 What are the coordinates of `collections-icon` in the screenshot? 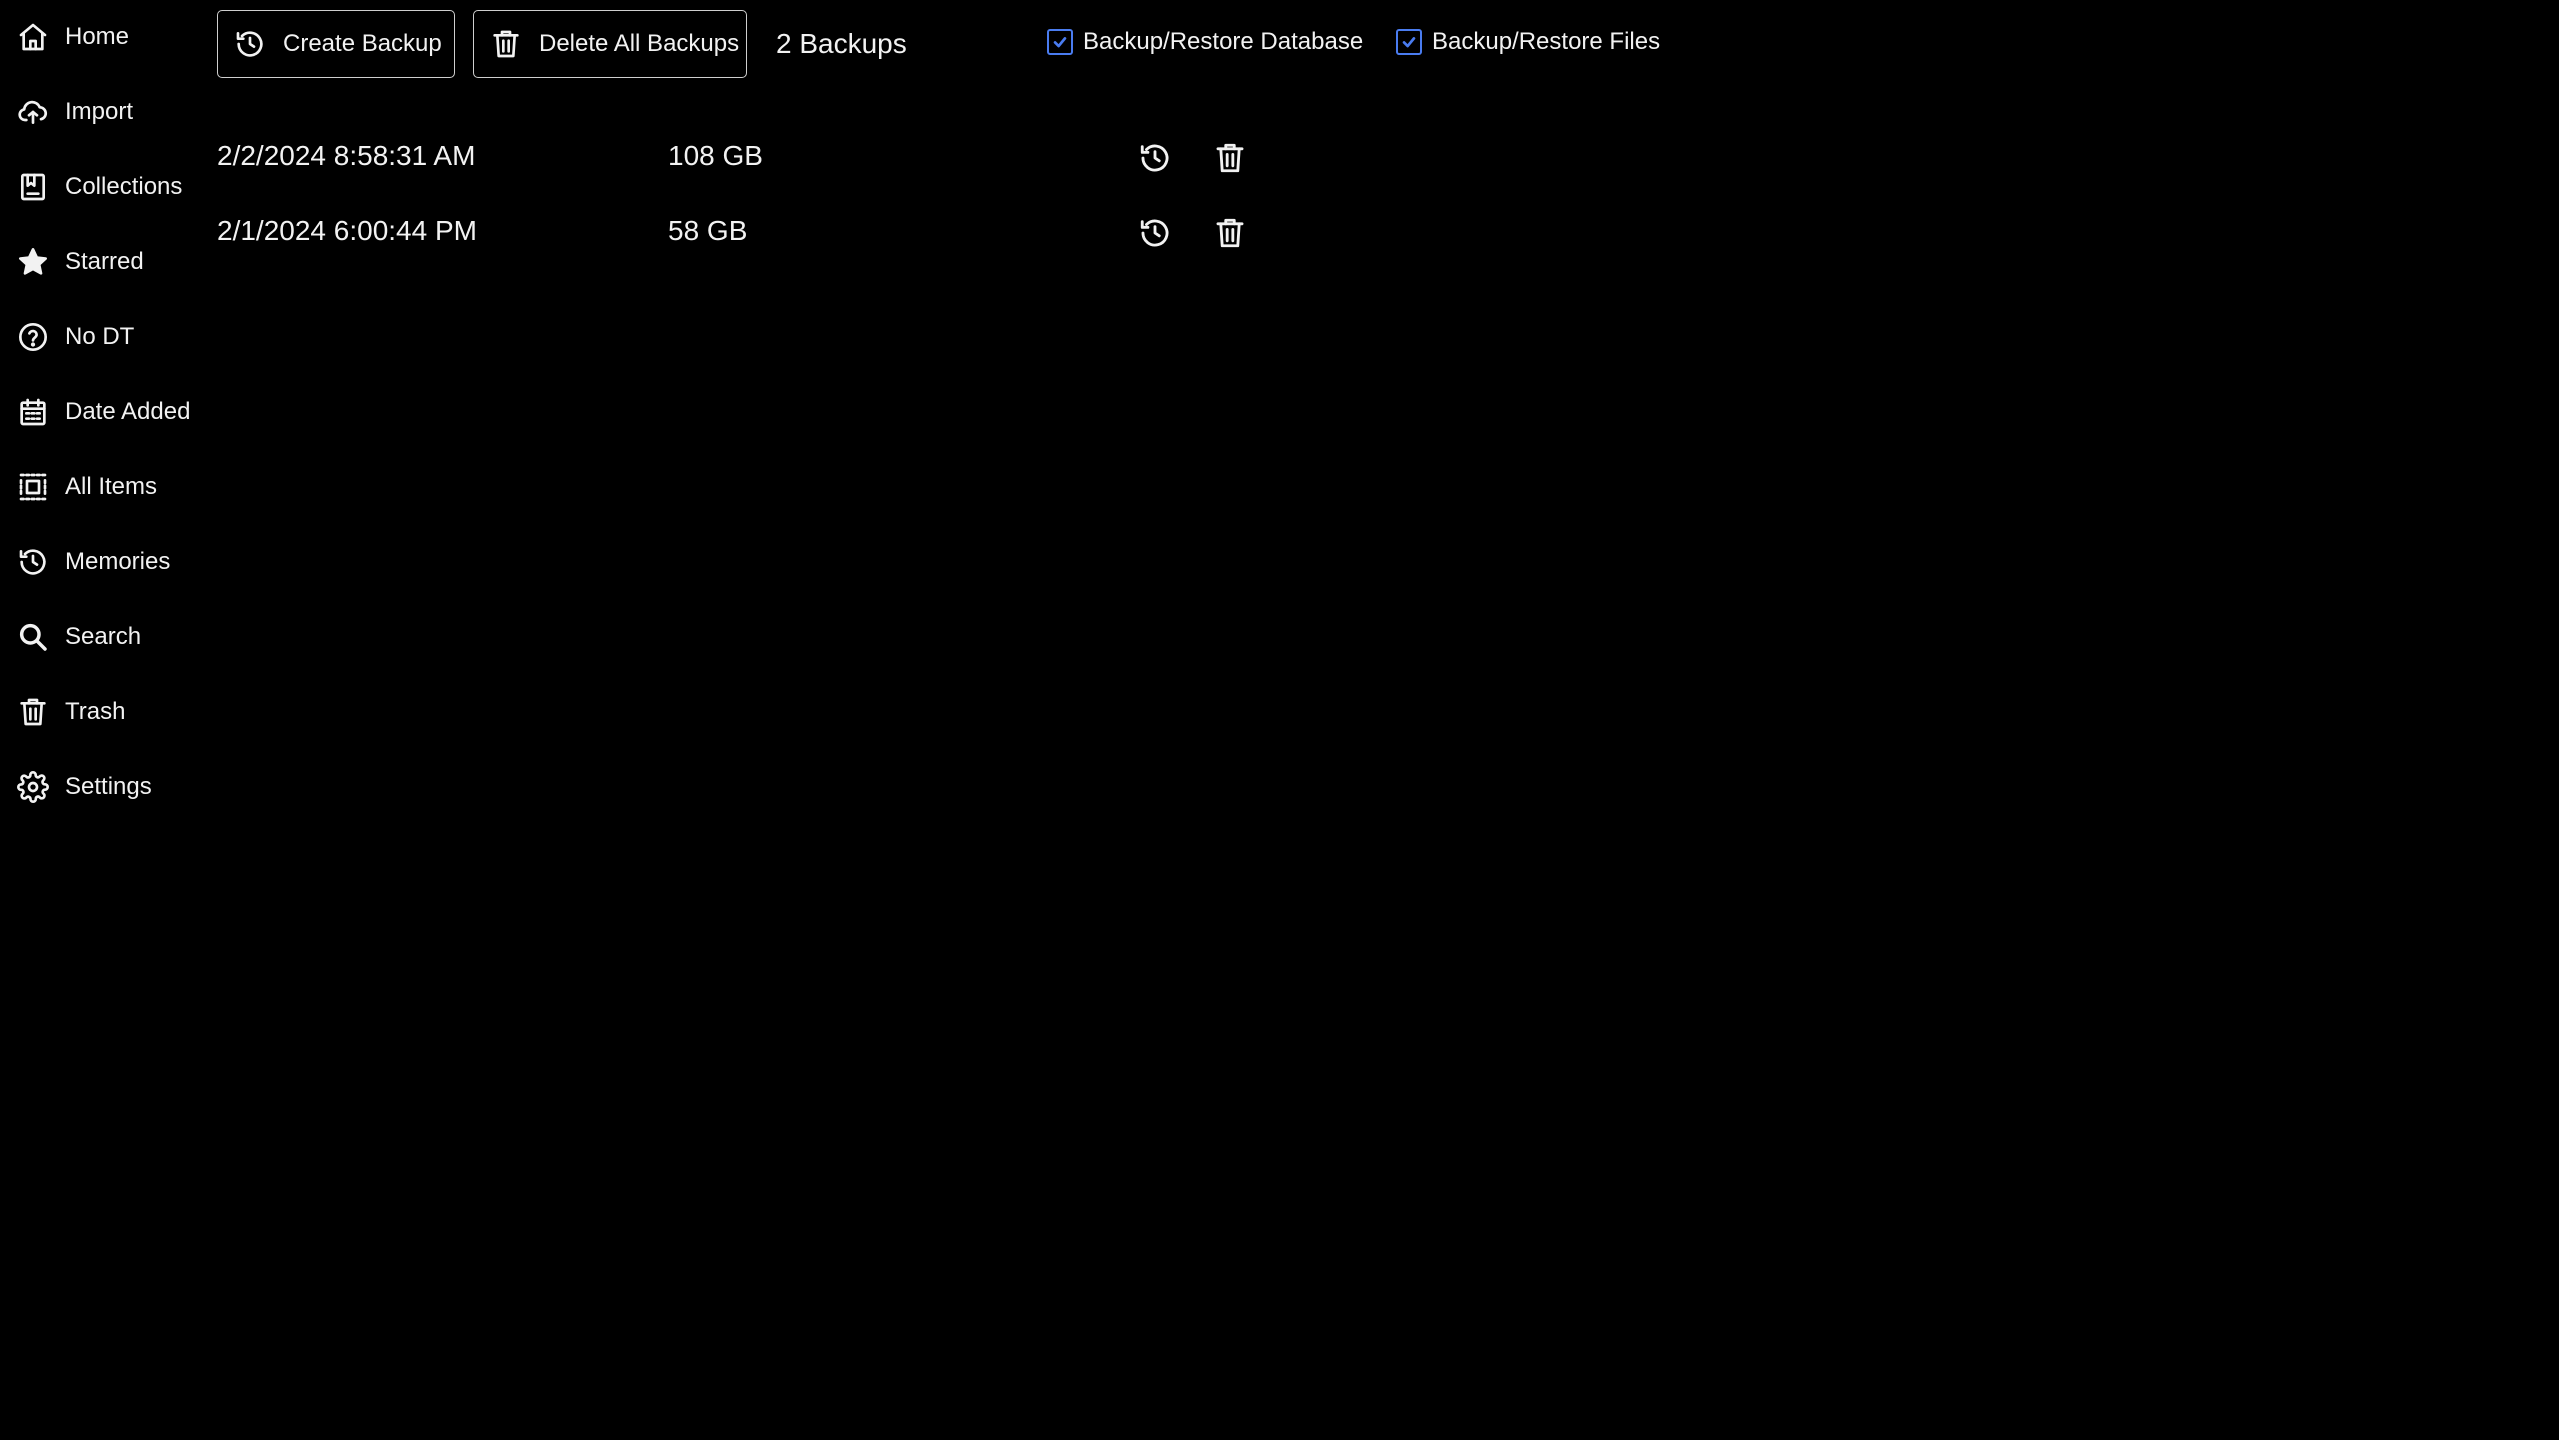 It's located at (33, 187).